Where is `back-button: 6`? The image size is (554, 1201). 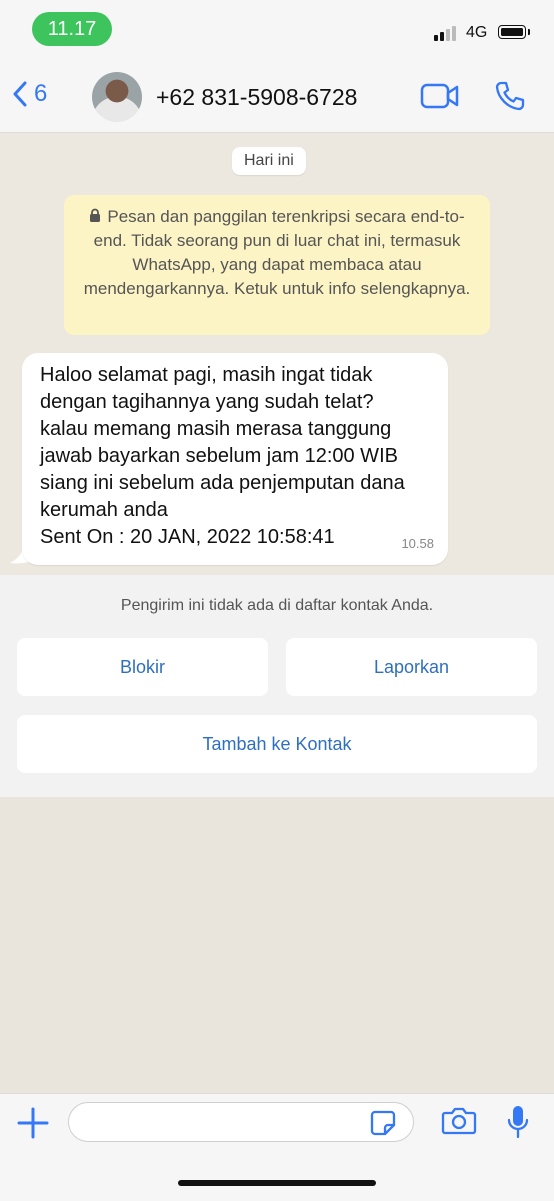
back-button: 6 is located at coordinates (29, 94).